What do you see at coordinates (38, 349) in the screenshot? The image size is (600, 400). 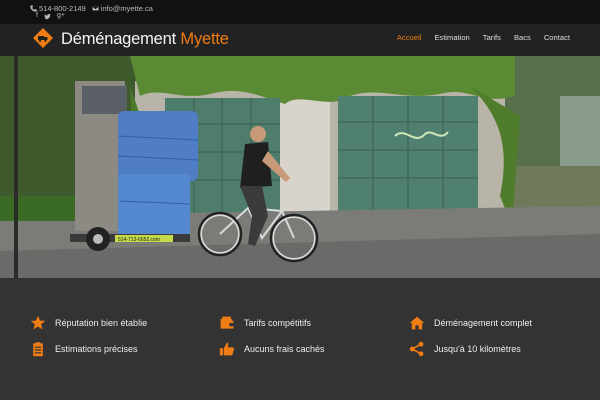 I see `clipboard-icon` at bounding box center [38, 349].